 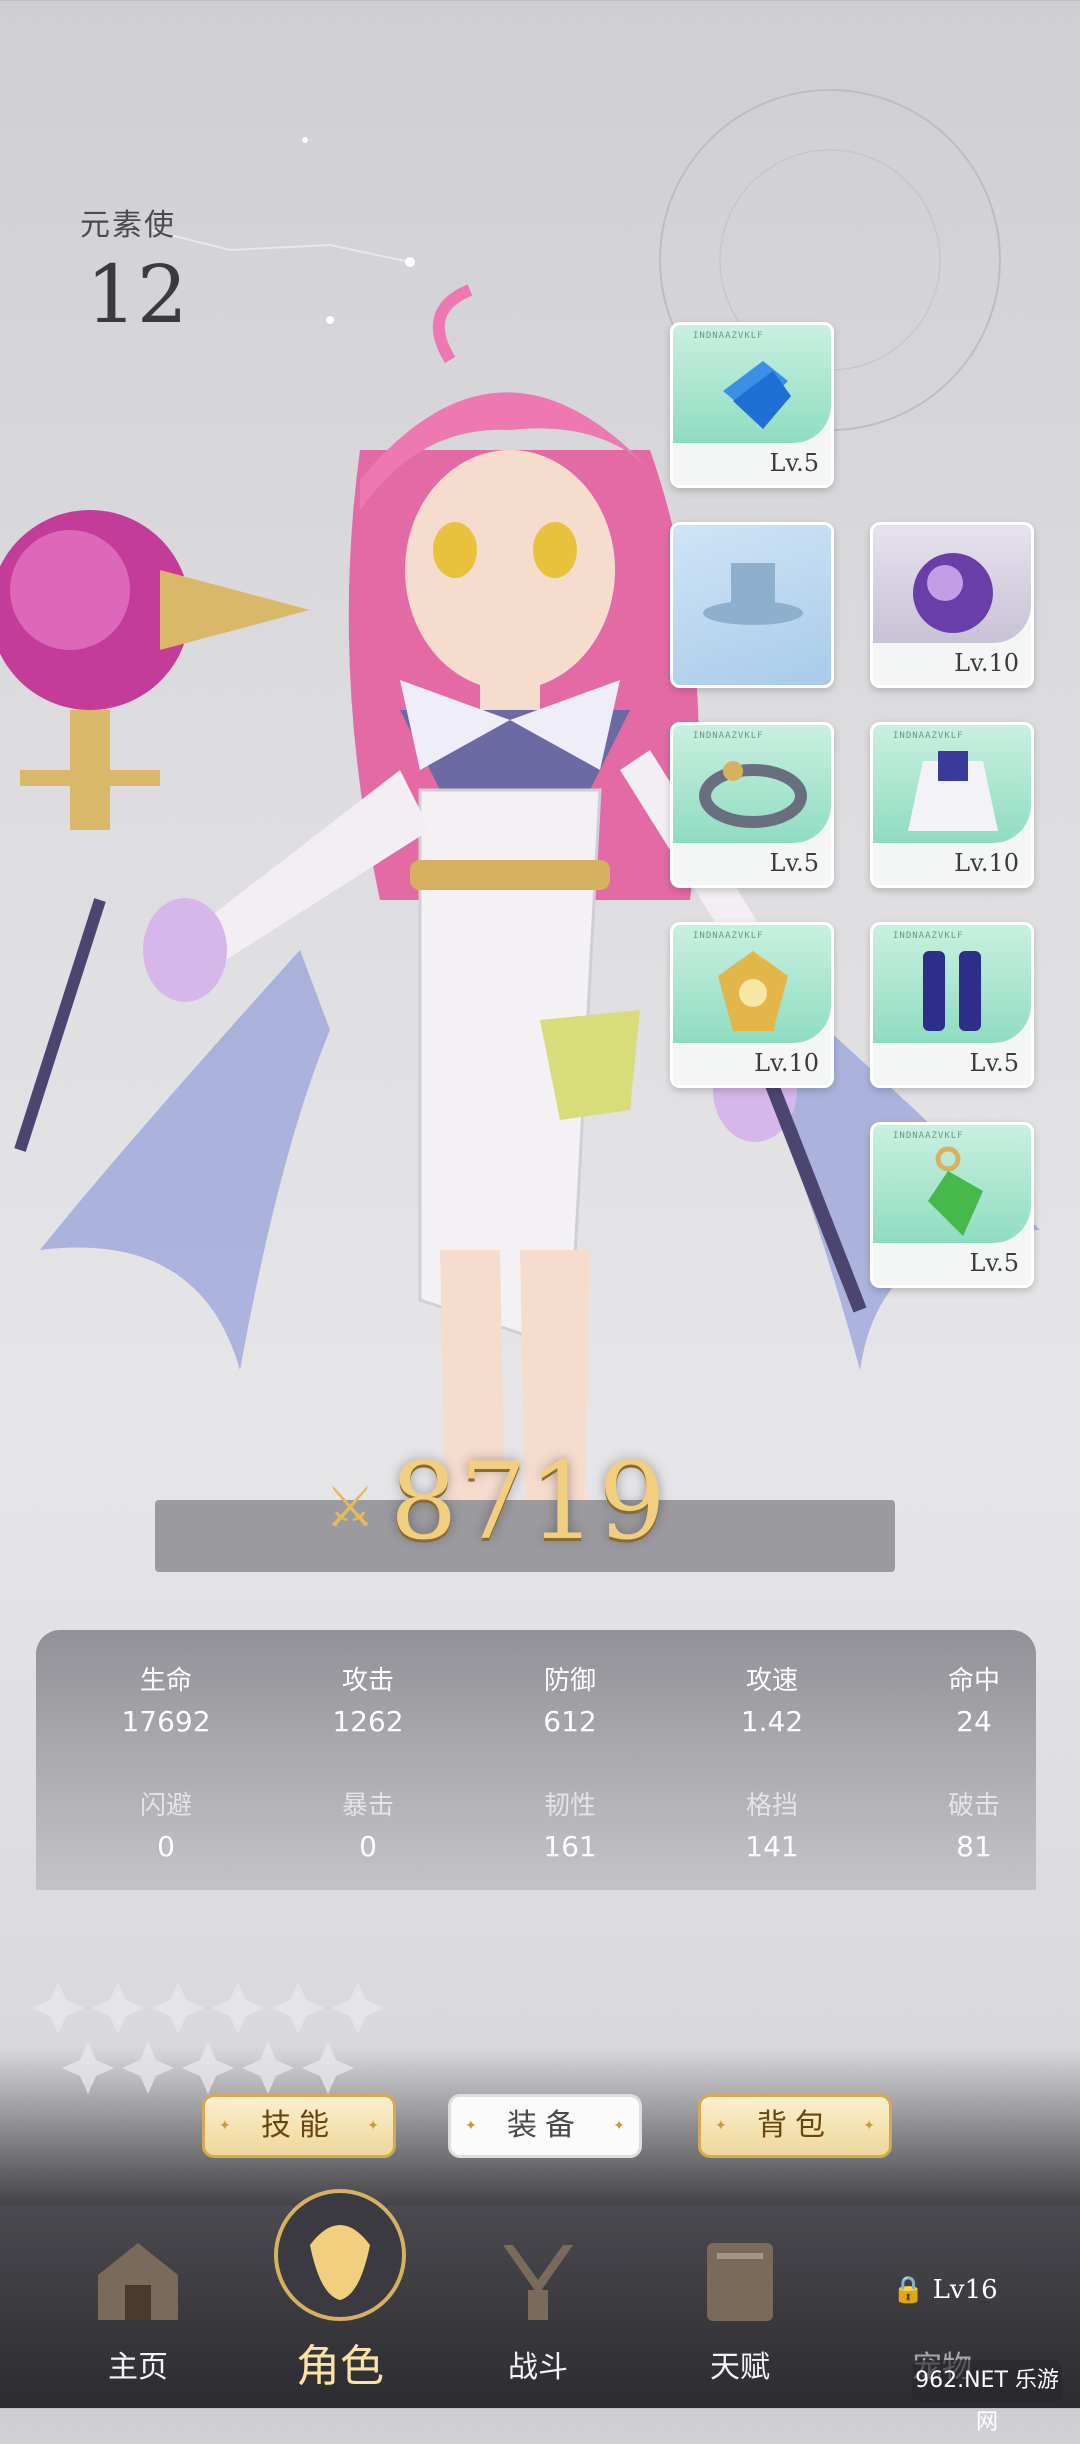 I want to click on tab-skills: ✦ 技能 ✦, so click(x=299, y=2126).